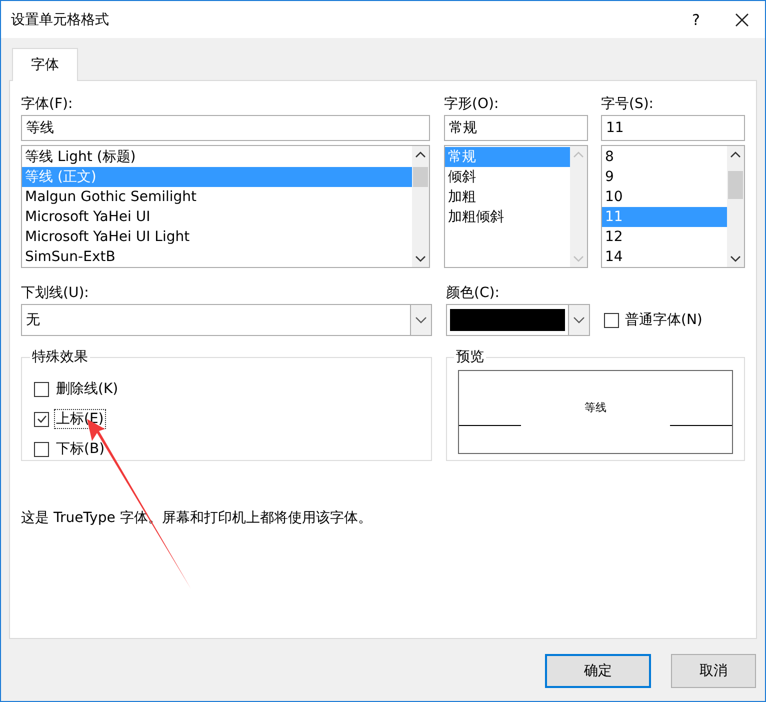 Image resolution: width=766 pixels, height=702 pixels. I want to click on input-field: 11, so click(673, 128).